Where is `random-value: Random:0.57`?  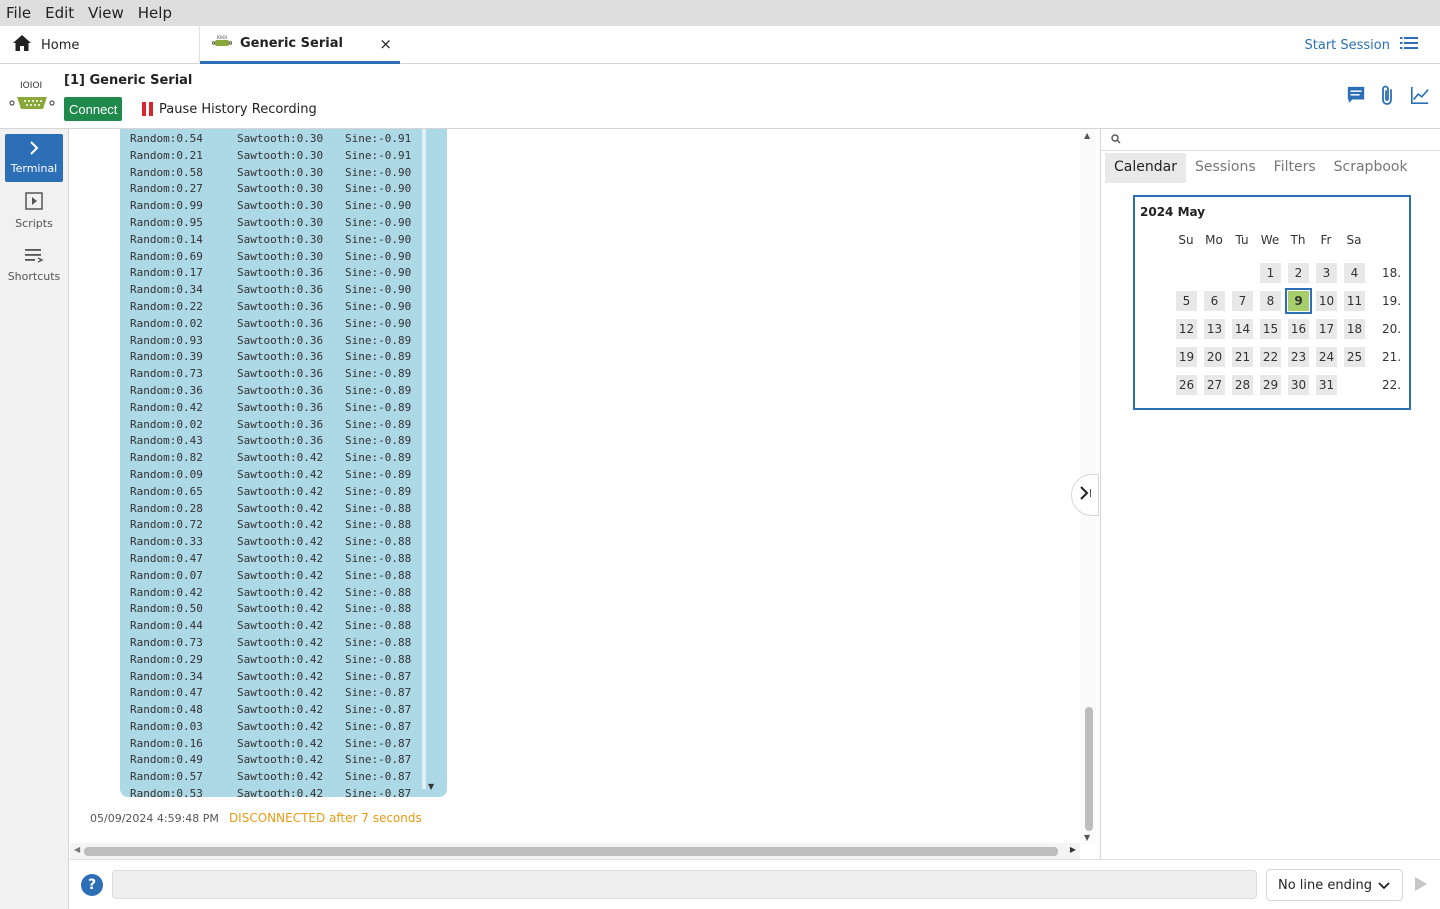 random-value: Random:0.57 is located at coordinates (166, 777).